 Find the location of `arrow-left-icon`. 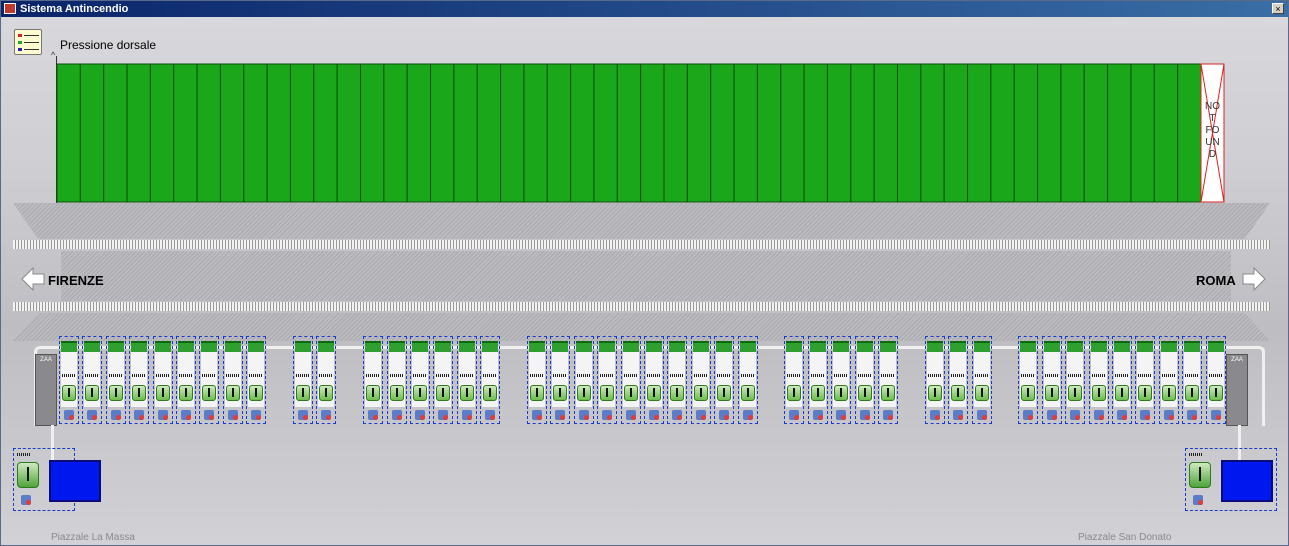

arrow-left-icon is located at coordinates (33, 279).